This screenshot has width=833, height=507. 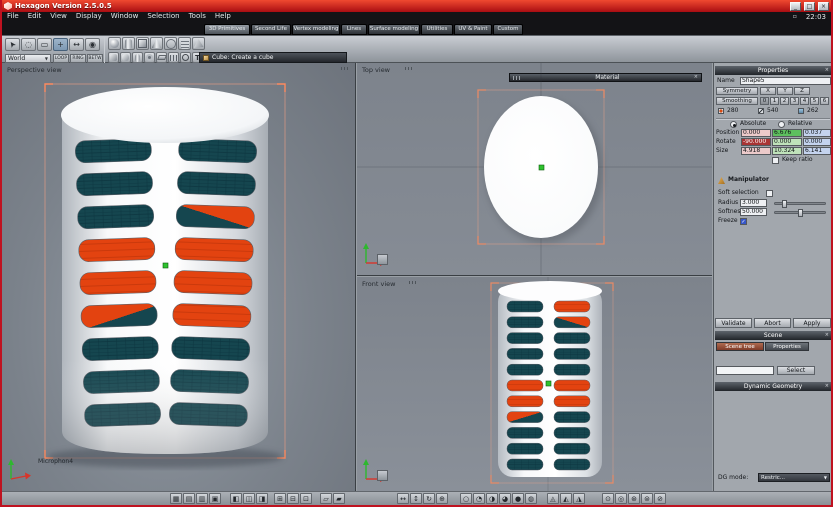 What do you see at coordinates (738, 193) in the screenshot?
I see `soft-selection-label: Soft selection` at bounding box center [738, 193].